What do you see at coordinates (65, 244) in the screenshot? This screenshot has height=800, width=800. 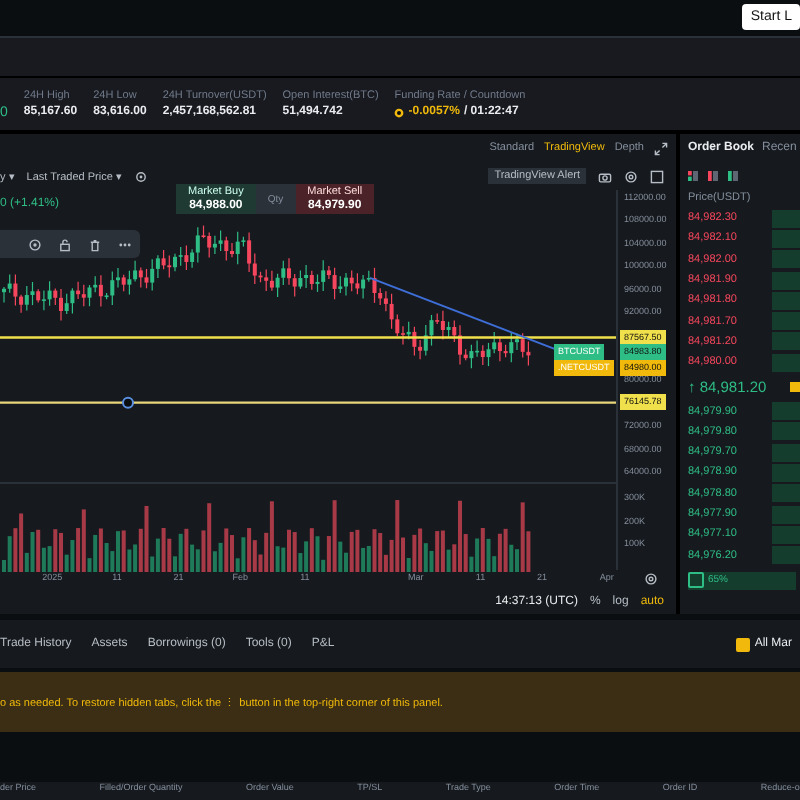 I see `lock-icon` at bounding box center [65, 244].